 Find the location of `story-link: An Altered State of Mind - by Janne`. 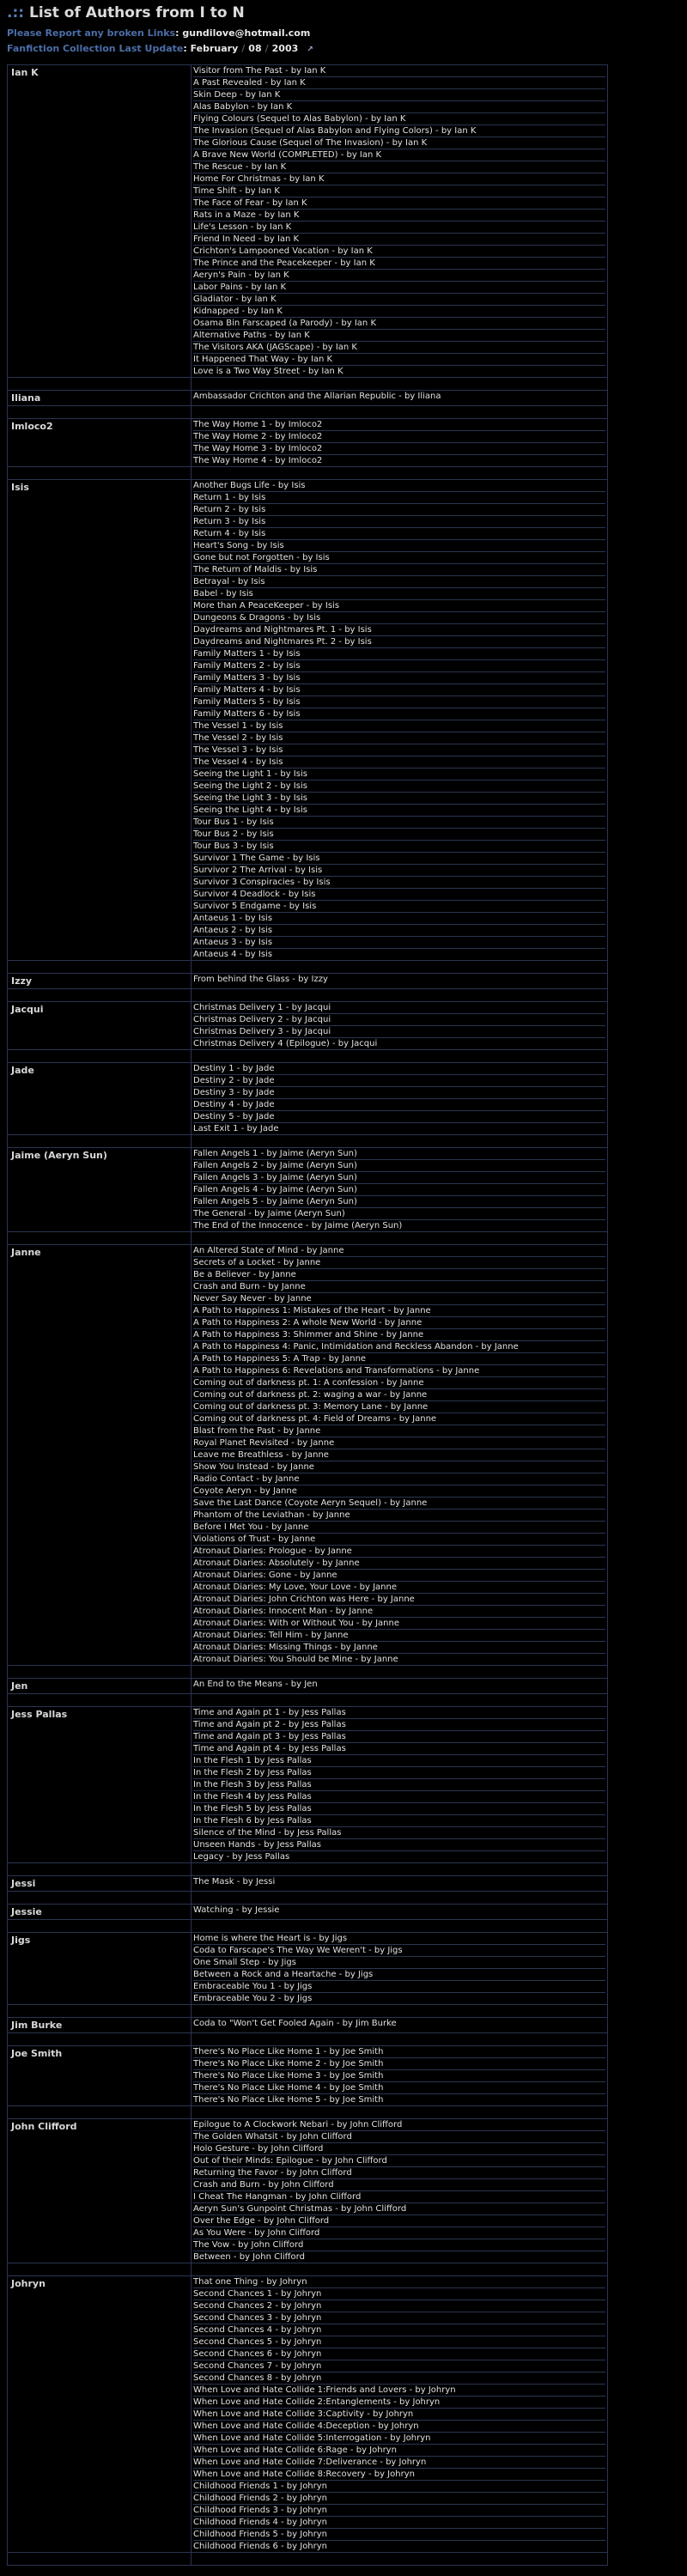

story-link: An Altered State of Mind - by Janne is located at coordinates (399, 1251).